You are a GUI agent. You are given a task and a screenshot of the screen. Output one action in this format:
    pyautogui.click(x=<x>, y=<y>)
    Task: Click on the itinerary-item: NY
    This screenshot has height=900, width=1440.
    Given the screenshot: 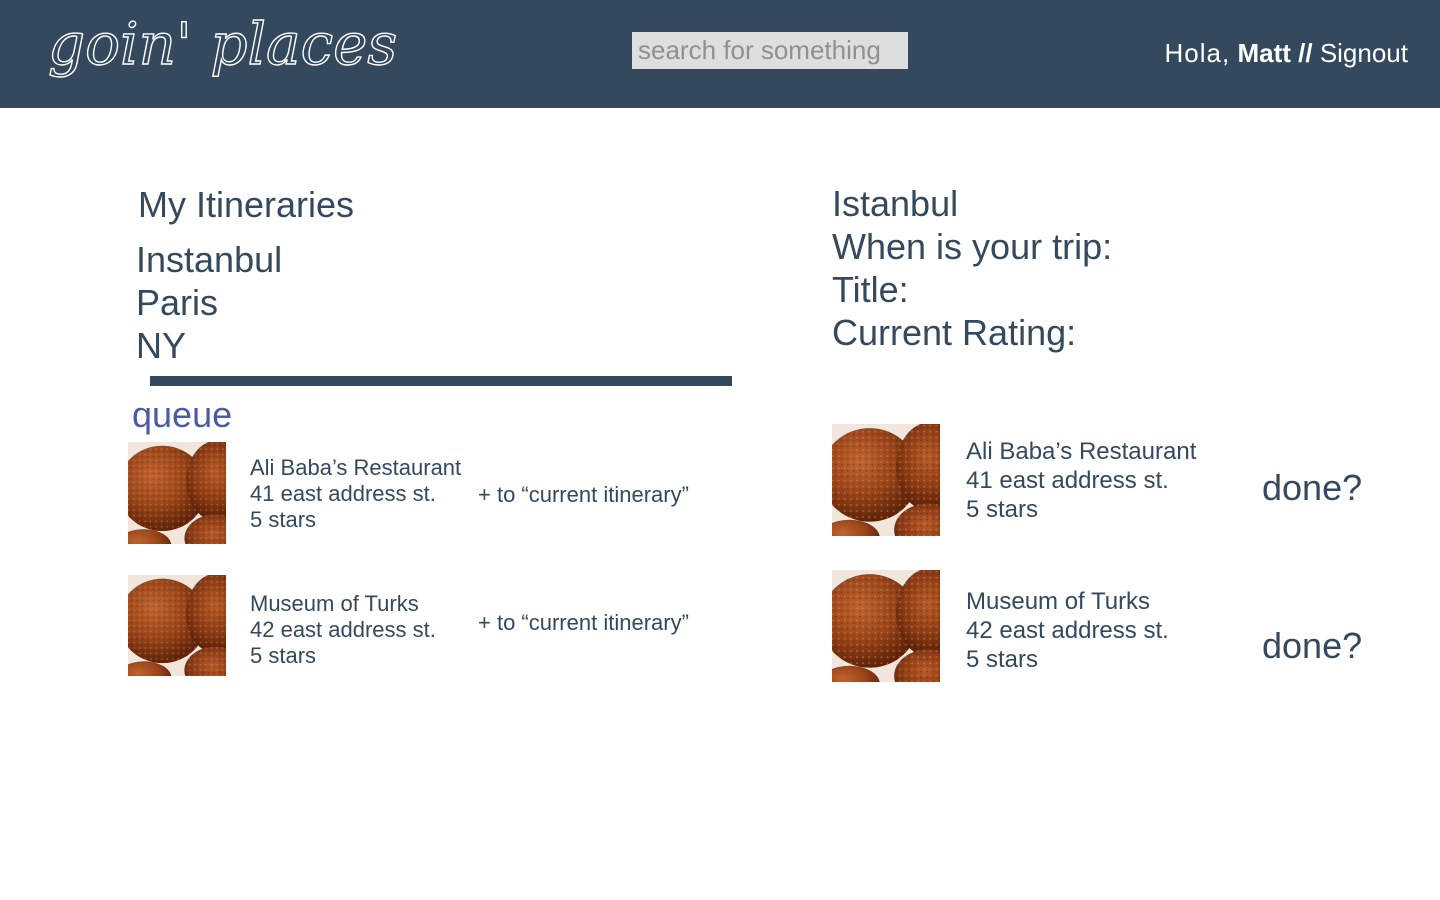 What is the action you would take?
    pyautogui.click(x=209, y=345)
    